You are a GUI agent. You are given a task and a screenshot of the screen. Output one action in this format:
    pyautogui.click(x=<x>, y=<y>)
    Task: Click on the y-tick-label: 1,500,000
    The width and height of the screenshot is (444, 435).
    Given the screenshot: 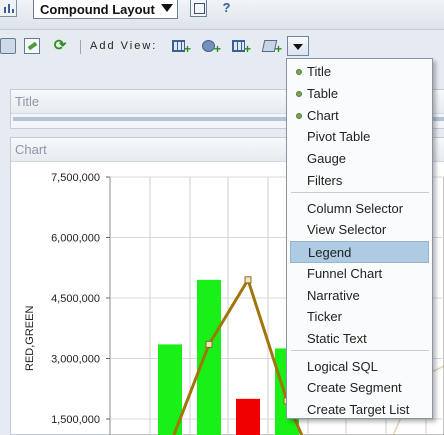 What is the action you would take?
    pyautogui.click(x=75, y=420)
    